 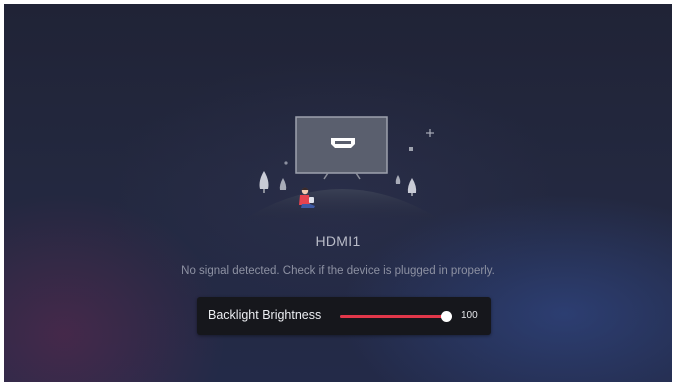 What do you see at coordinates (446, 316) in the screenshot?
I see `brightness-slider-thumb` at bounding box center [446, 316].